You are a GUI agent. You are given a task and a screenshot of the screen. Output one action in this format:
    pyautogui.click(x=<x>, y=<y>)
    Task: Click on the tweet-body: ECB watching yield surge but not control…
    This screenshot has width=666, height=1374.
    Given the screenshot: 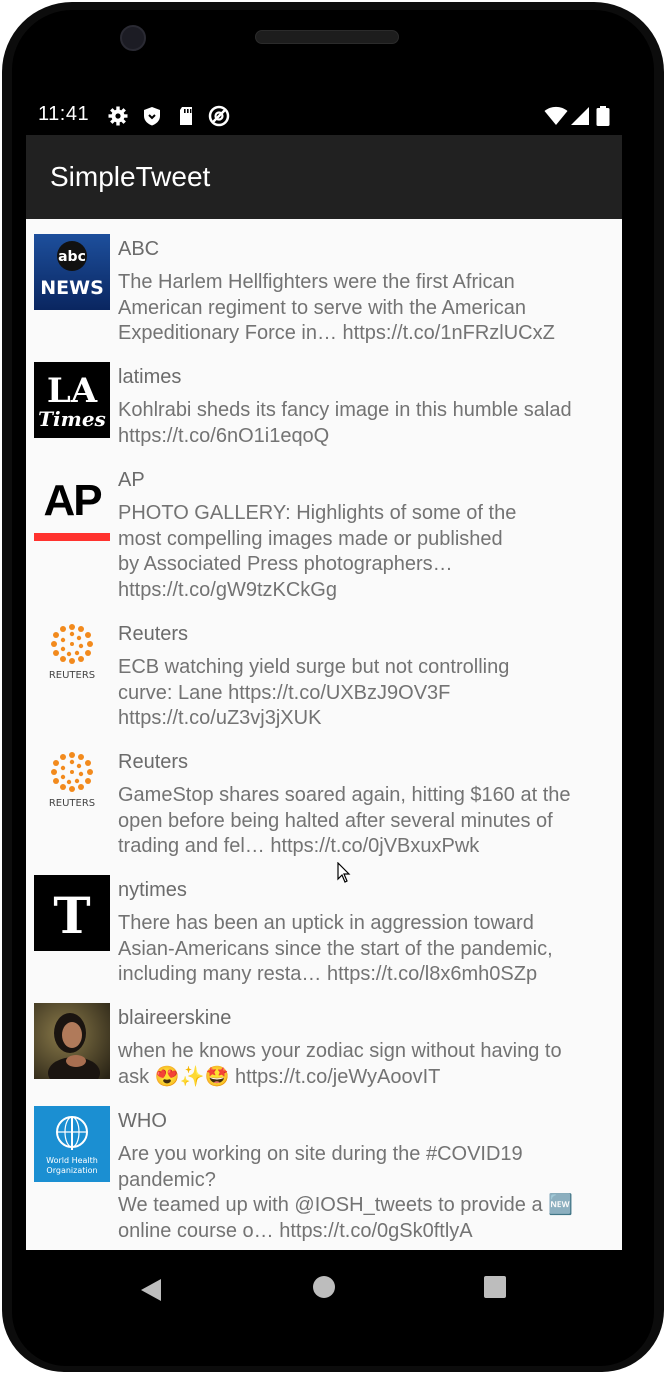 What is the action you would take?
    pyautogui.click(x=314, y=692)
    